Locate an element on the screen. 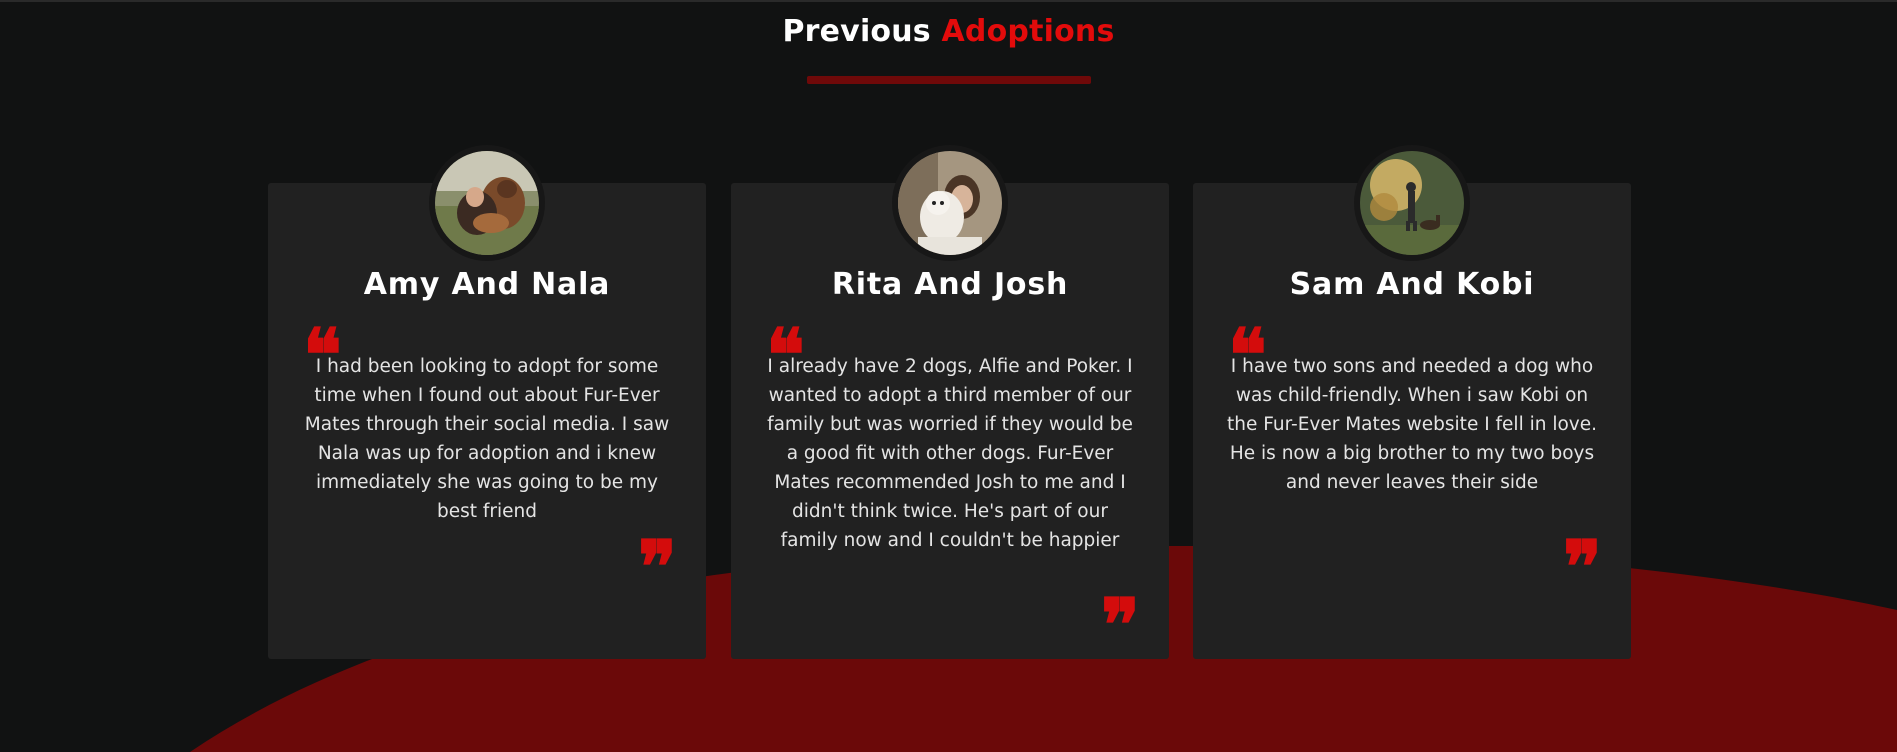  section-title: Previous Adoptions is located at coordinates (948, 31).